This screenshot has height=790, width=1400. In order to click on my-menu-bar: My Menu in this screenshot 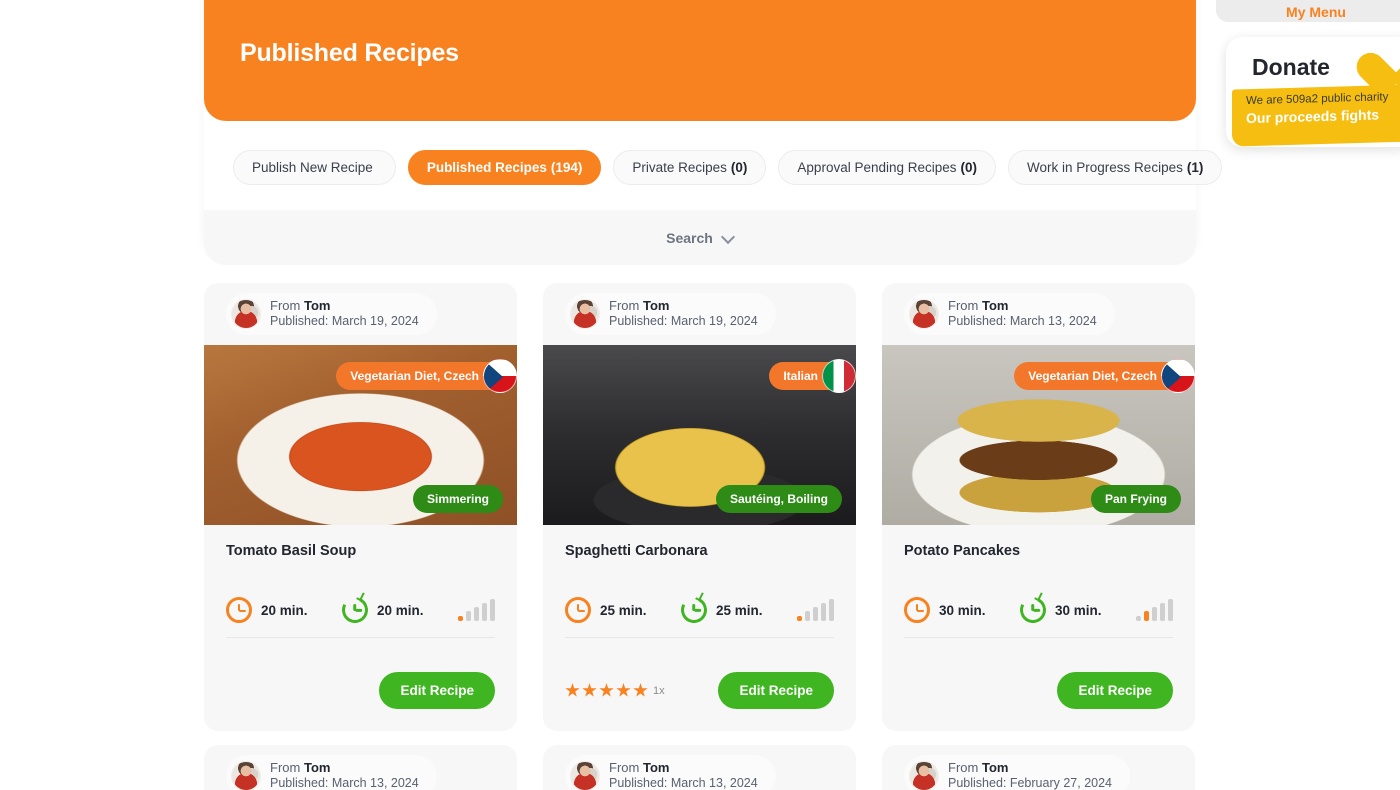, I will do `click(1308, 11)`.